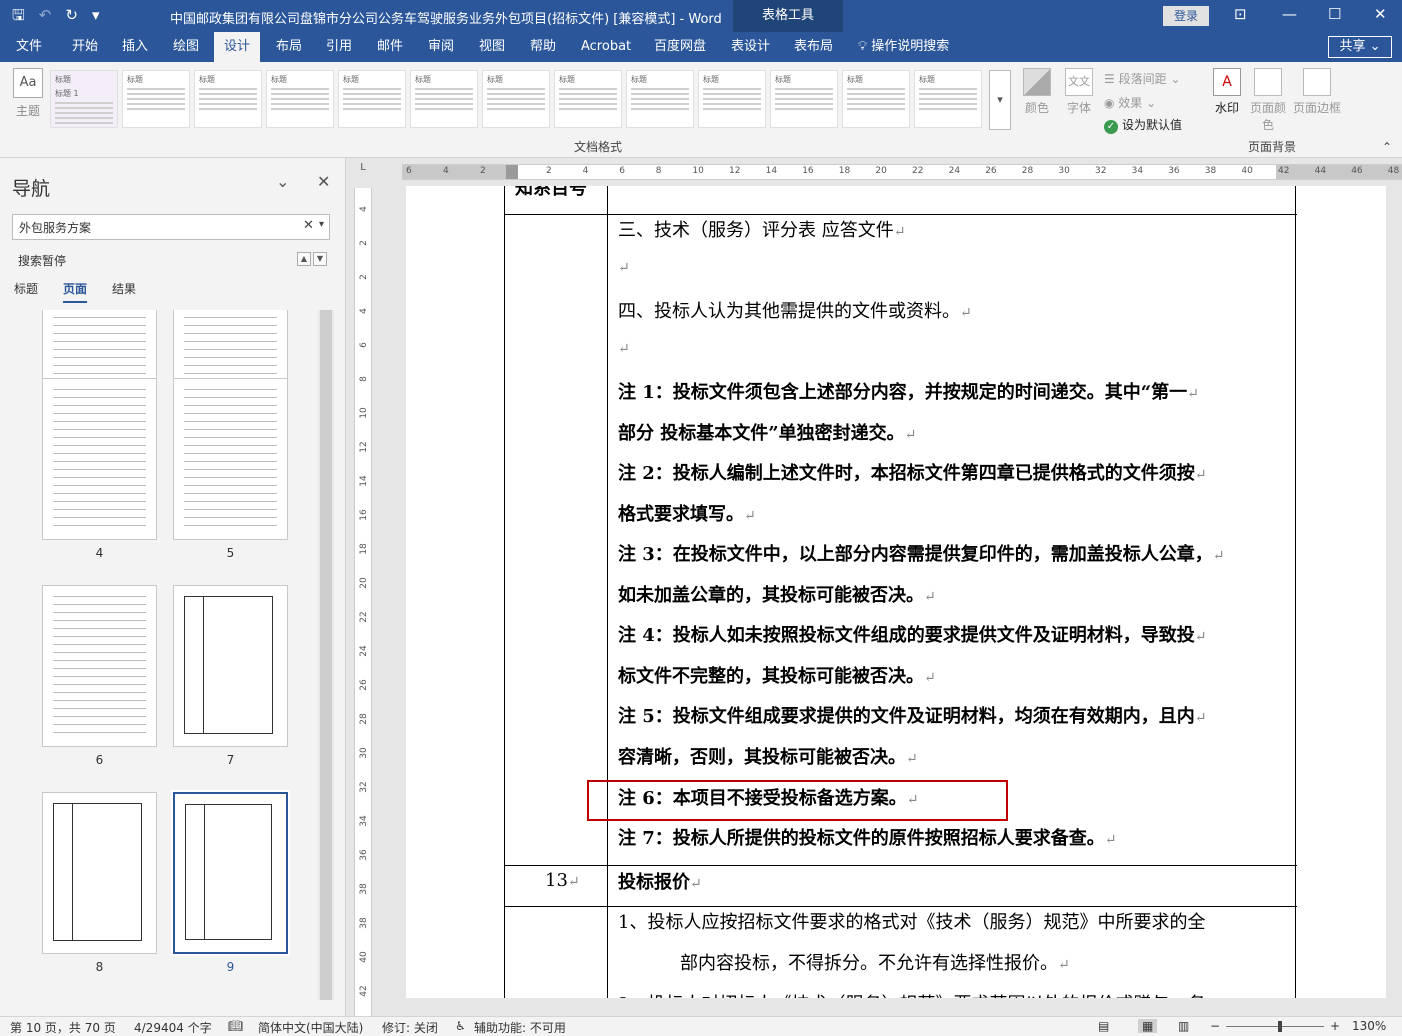  I want to click on word-count: 4/29404 个字, so click(173, 1027).